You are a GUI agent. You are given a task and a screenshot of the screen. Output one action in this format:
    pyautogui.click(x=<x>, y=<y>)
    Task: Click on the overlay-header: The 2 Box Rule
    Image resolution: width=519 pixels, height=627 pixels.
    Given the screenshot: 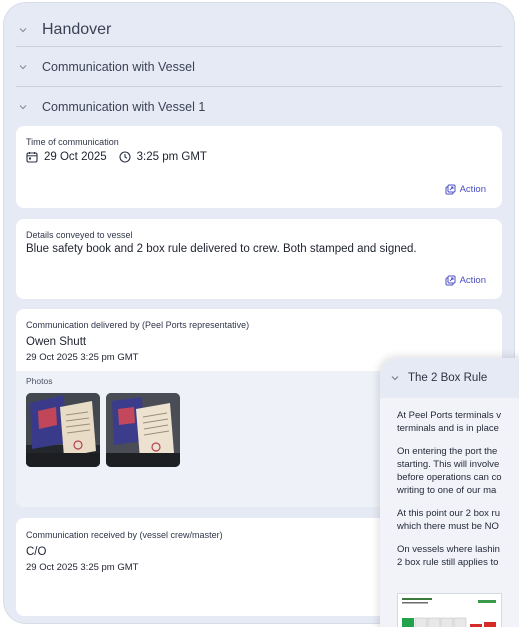 What is the action you would take?
    pyautogui.click(x=449, y=378)
    